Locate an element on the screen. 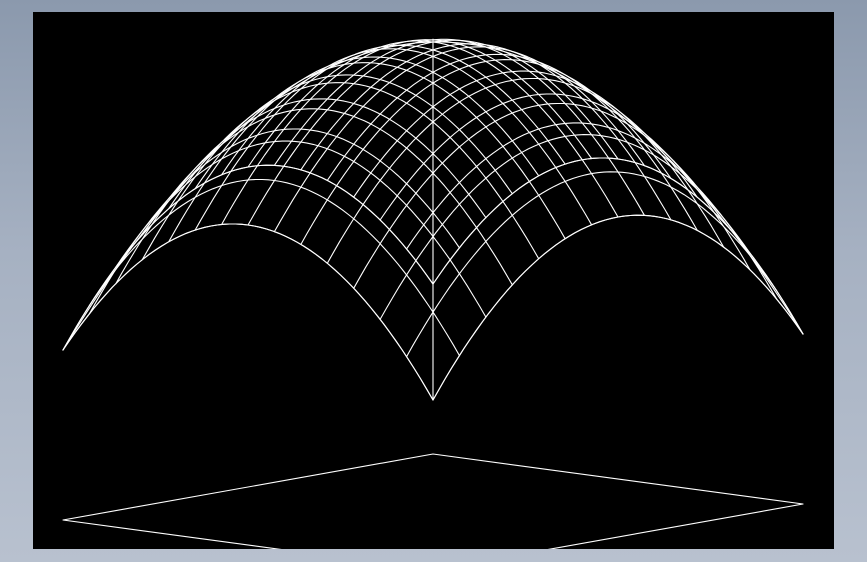 The image size is (867, 562). ground-plane is located at coordinates (433, 501).